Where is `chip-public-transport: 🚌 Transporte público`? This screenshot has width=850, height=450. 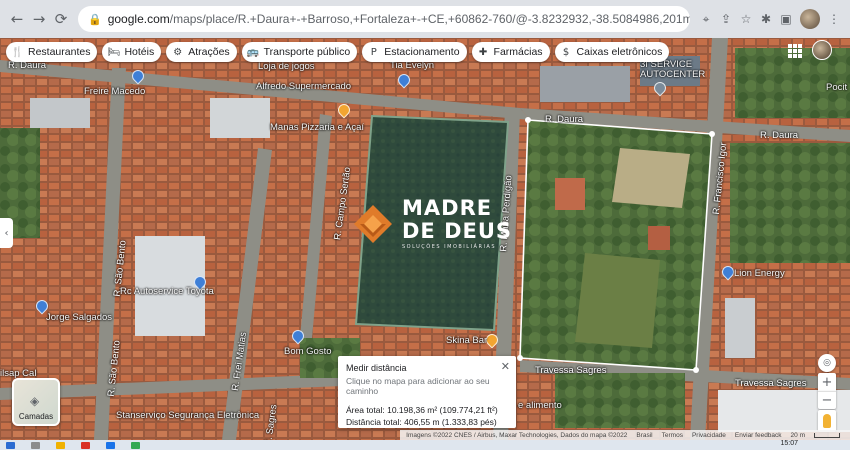
chip-public-transport: 🚌 Transporte público is located at coordinates (299, 52).